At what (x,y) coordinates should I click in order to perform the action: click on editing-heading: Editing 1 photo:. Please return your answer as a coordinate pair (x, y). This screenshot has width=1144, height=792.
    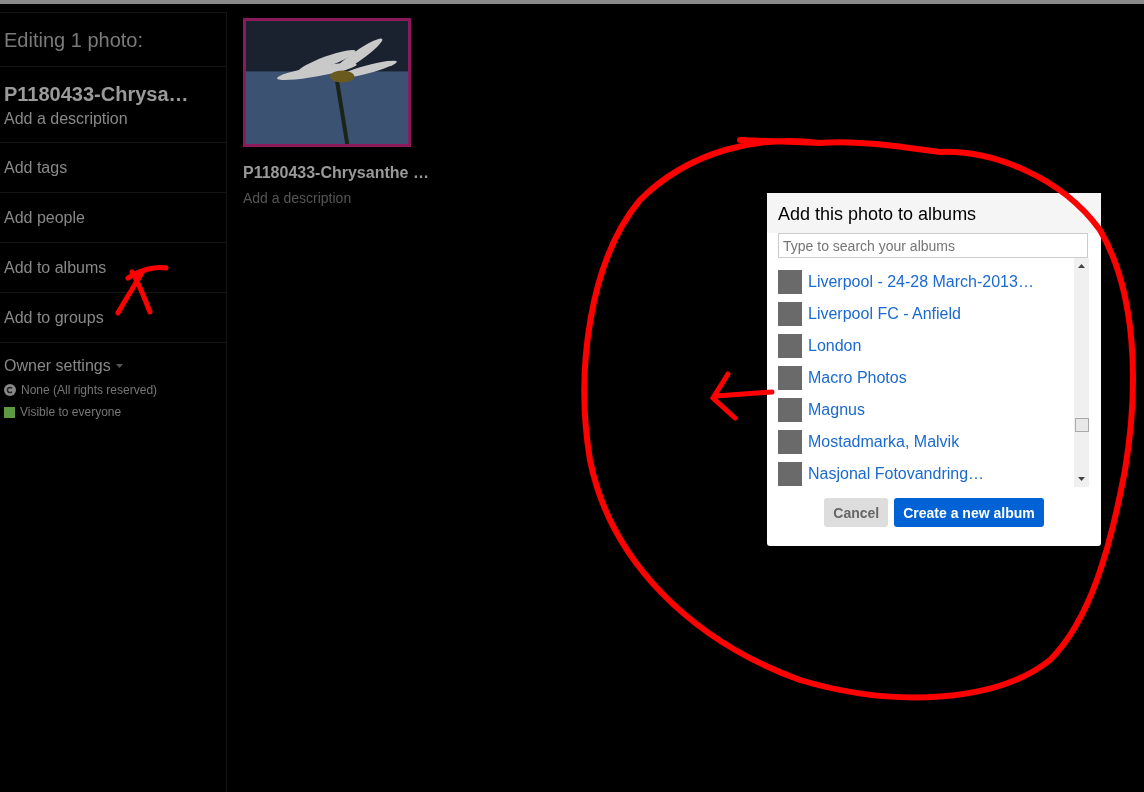
    Looking at the image, I should click on (74, 40).